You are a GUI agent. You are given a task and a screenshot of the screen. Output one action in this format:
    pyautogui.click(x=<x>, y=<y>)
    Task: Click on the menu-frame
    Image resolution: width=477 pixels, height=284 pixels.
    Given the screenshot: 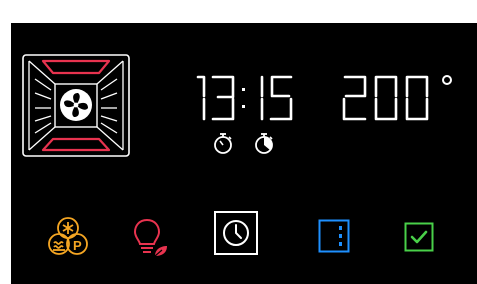 What is the action you would take?
    pyautogui.click(x=334, y=236)
    